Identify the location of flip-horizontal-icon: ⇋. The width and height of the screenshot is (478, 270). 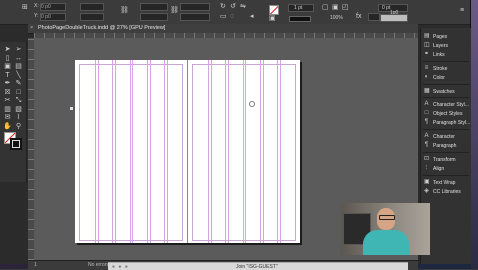
(243, 6).